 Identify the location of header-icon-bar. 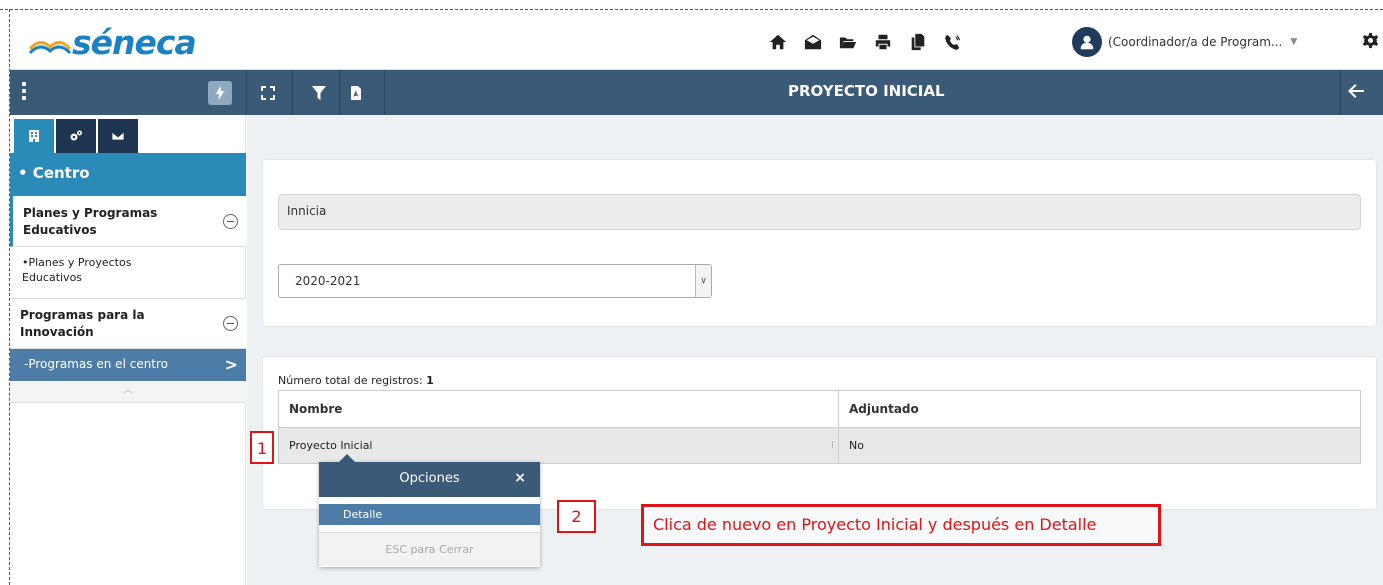
(865, 42).